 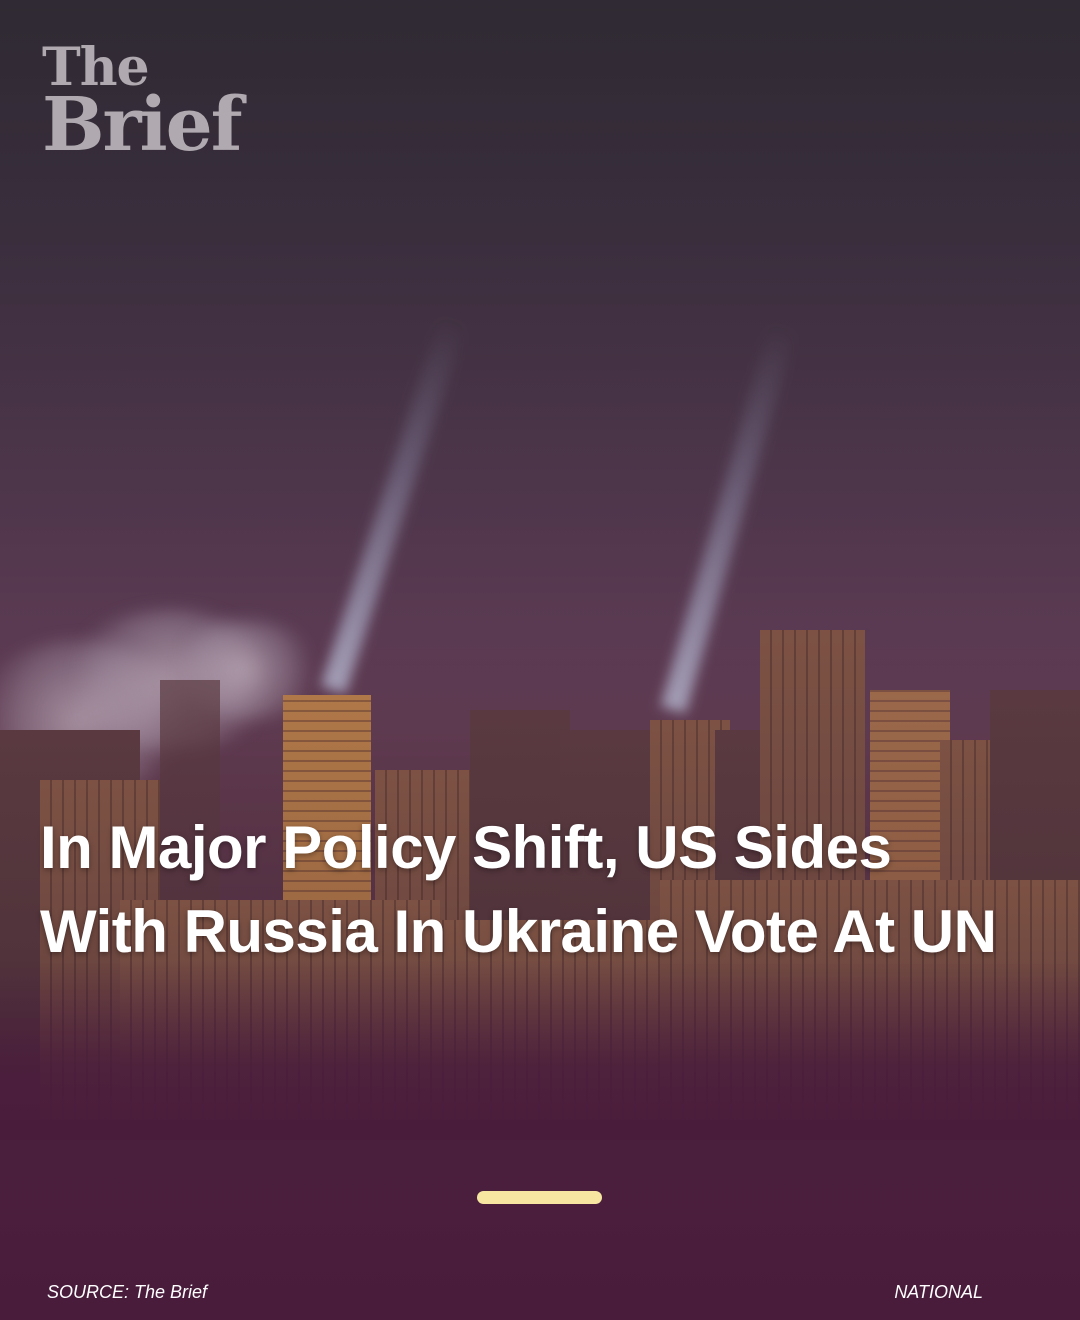 What do you see at coordinates (938, 1292) in the screenshot?
I see `category-label: NATIONAL` at bounding box center [938, 1292].